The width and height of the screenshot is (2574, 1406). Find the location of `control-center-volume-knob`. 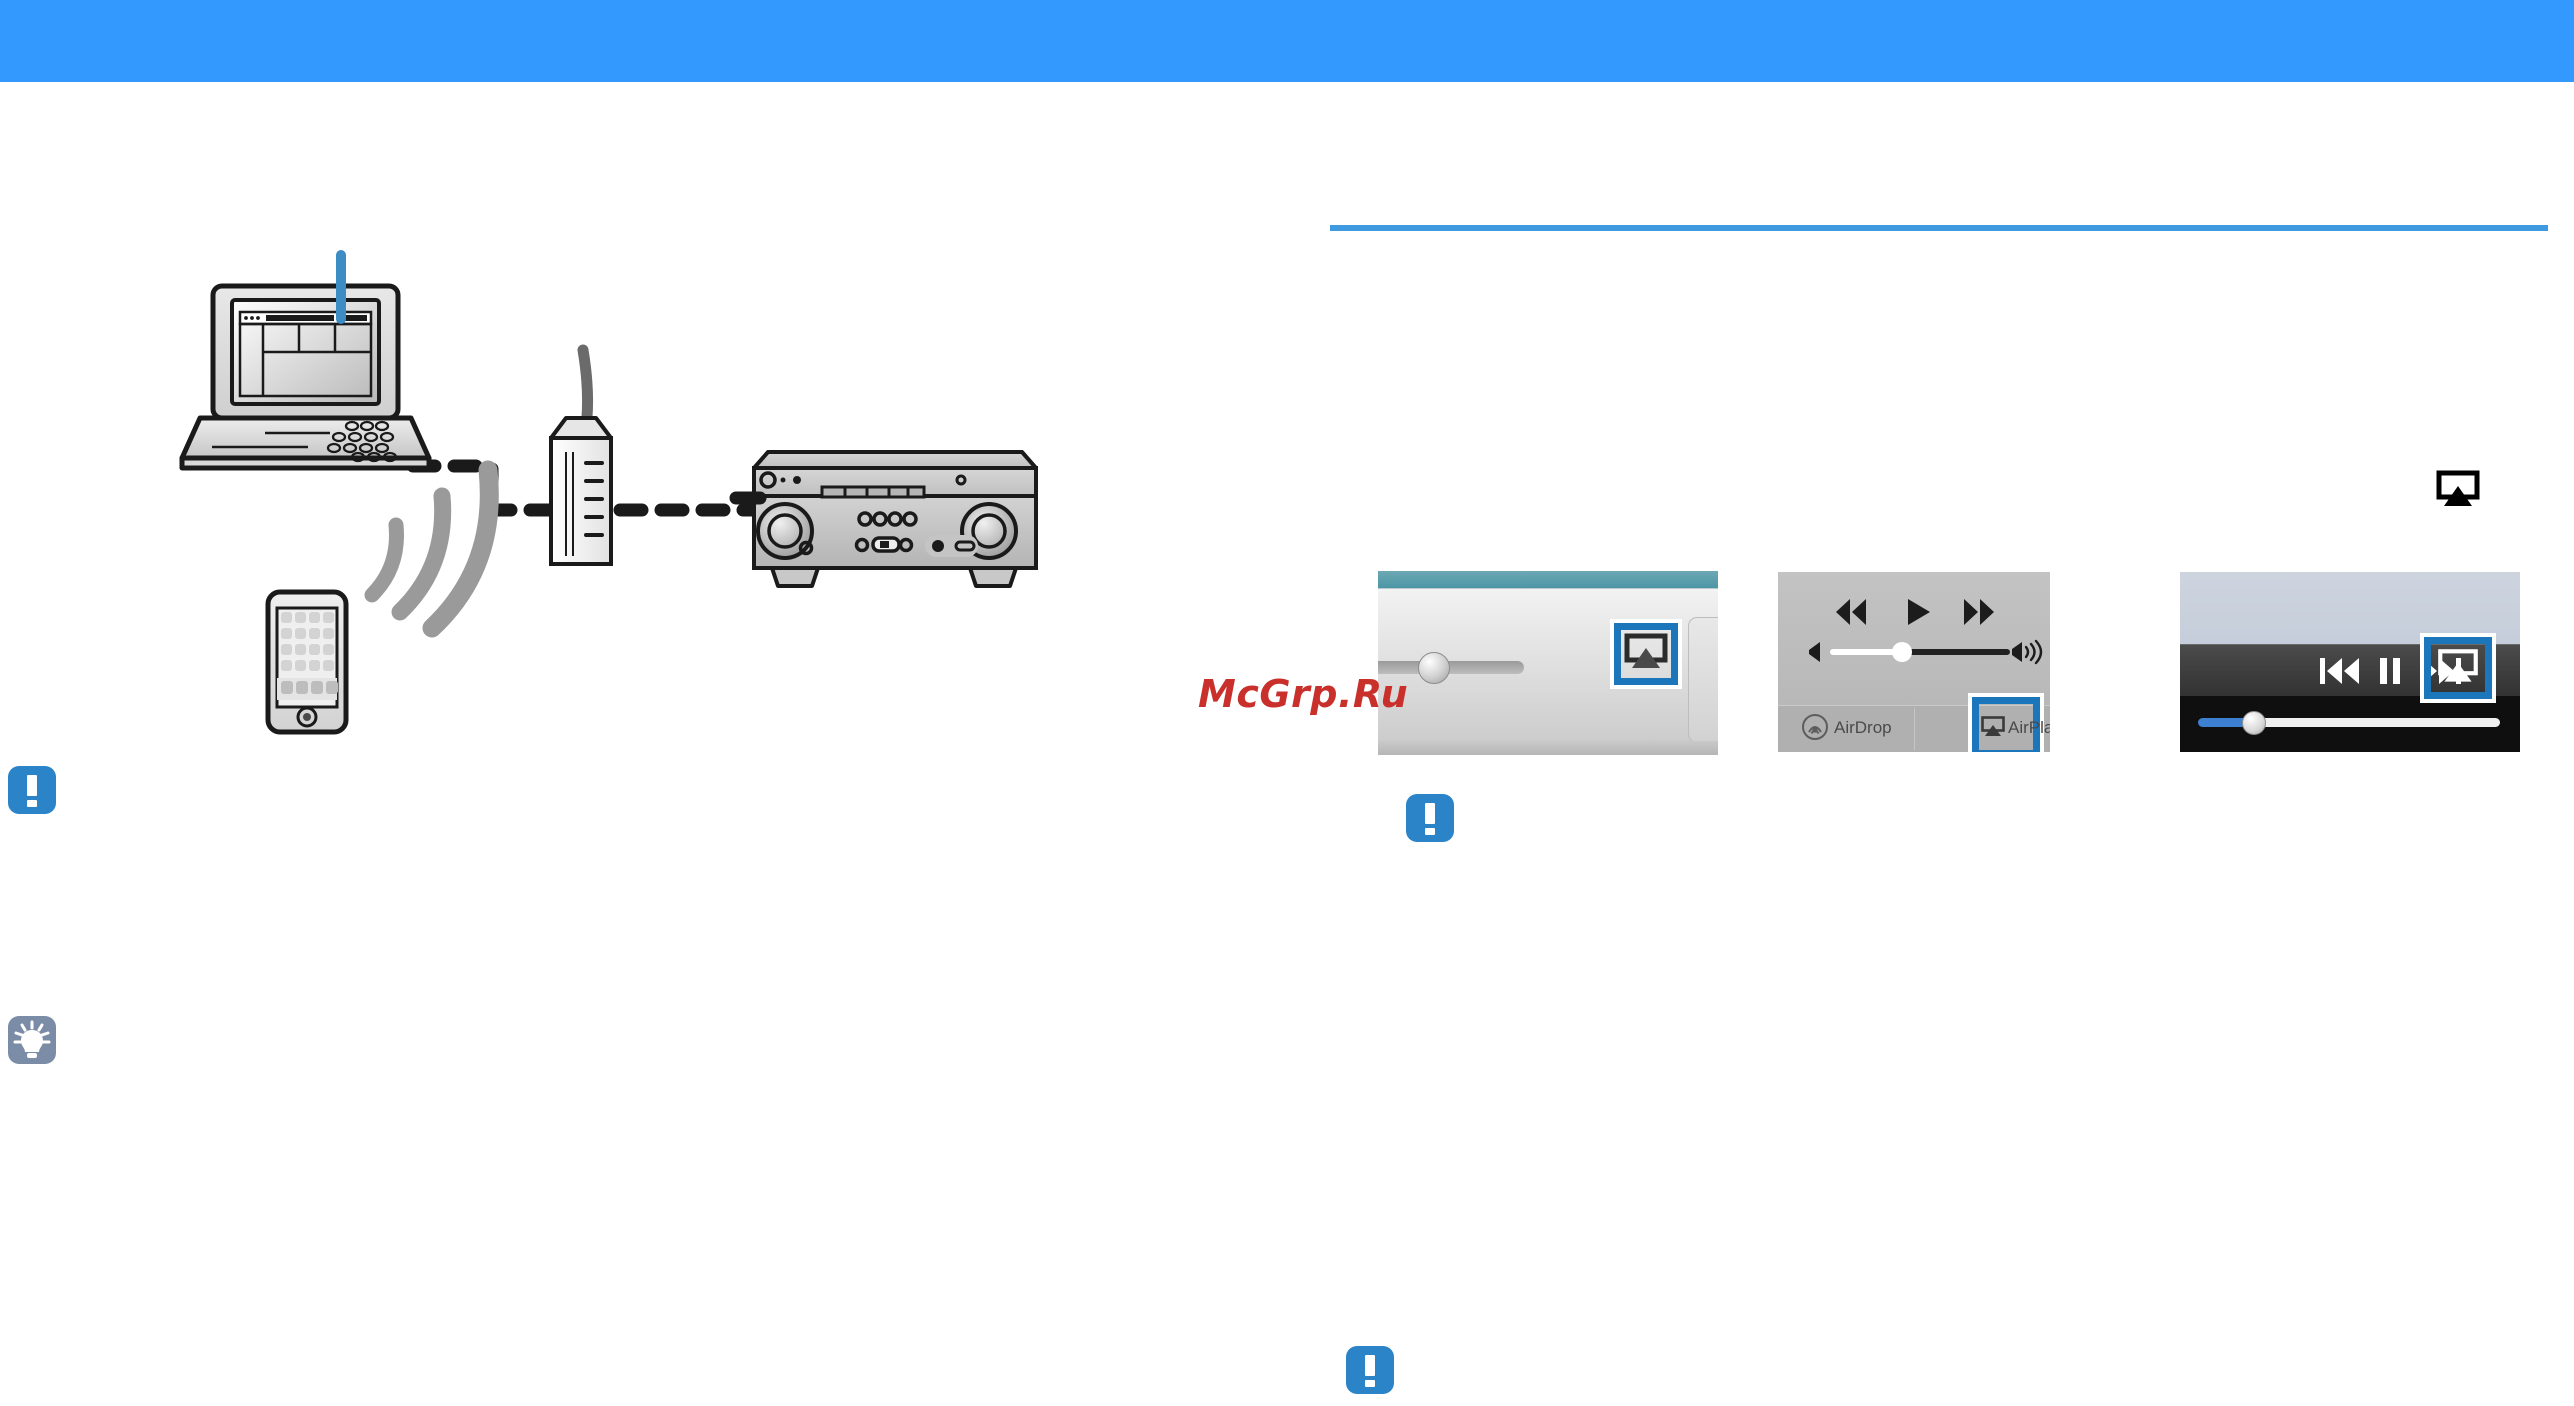

control-center-volume-knob is located at coordinates (1902, 652).